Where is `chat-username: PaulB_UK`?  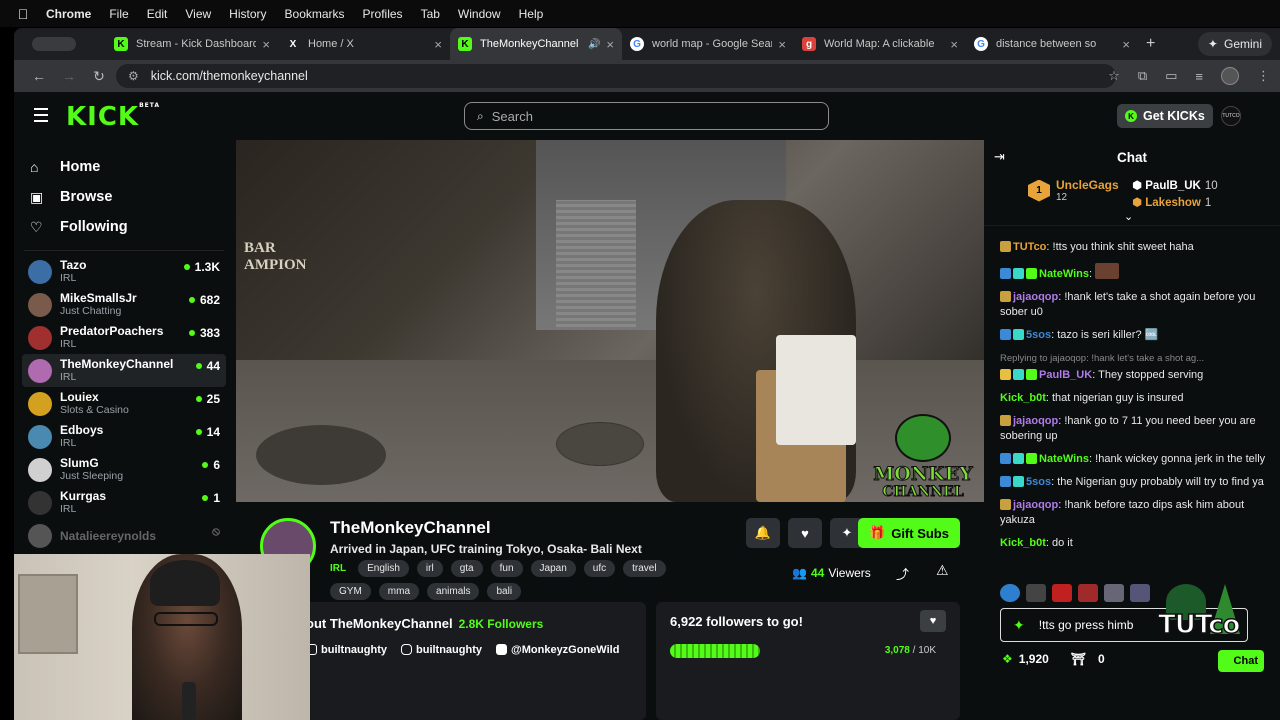 chat-username: PaulB_UK is located at coordinates (1065, 375).